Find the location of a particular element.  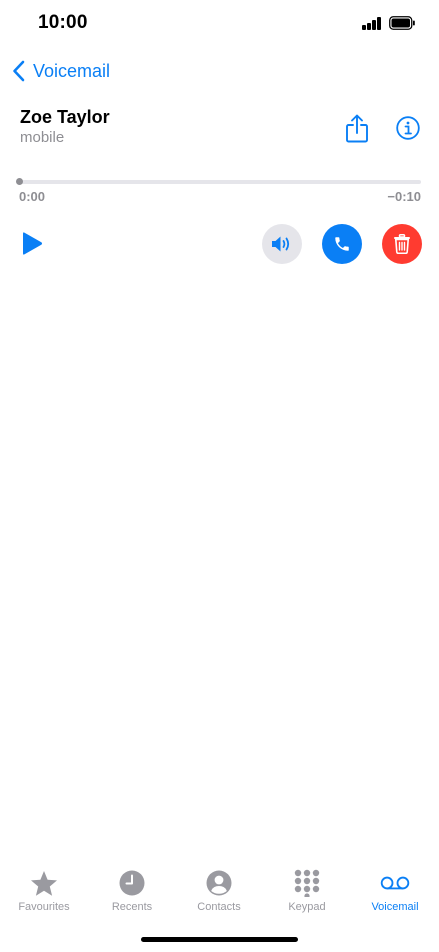

star-icon is located at coordinates (44, 883).